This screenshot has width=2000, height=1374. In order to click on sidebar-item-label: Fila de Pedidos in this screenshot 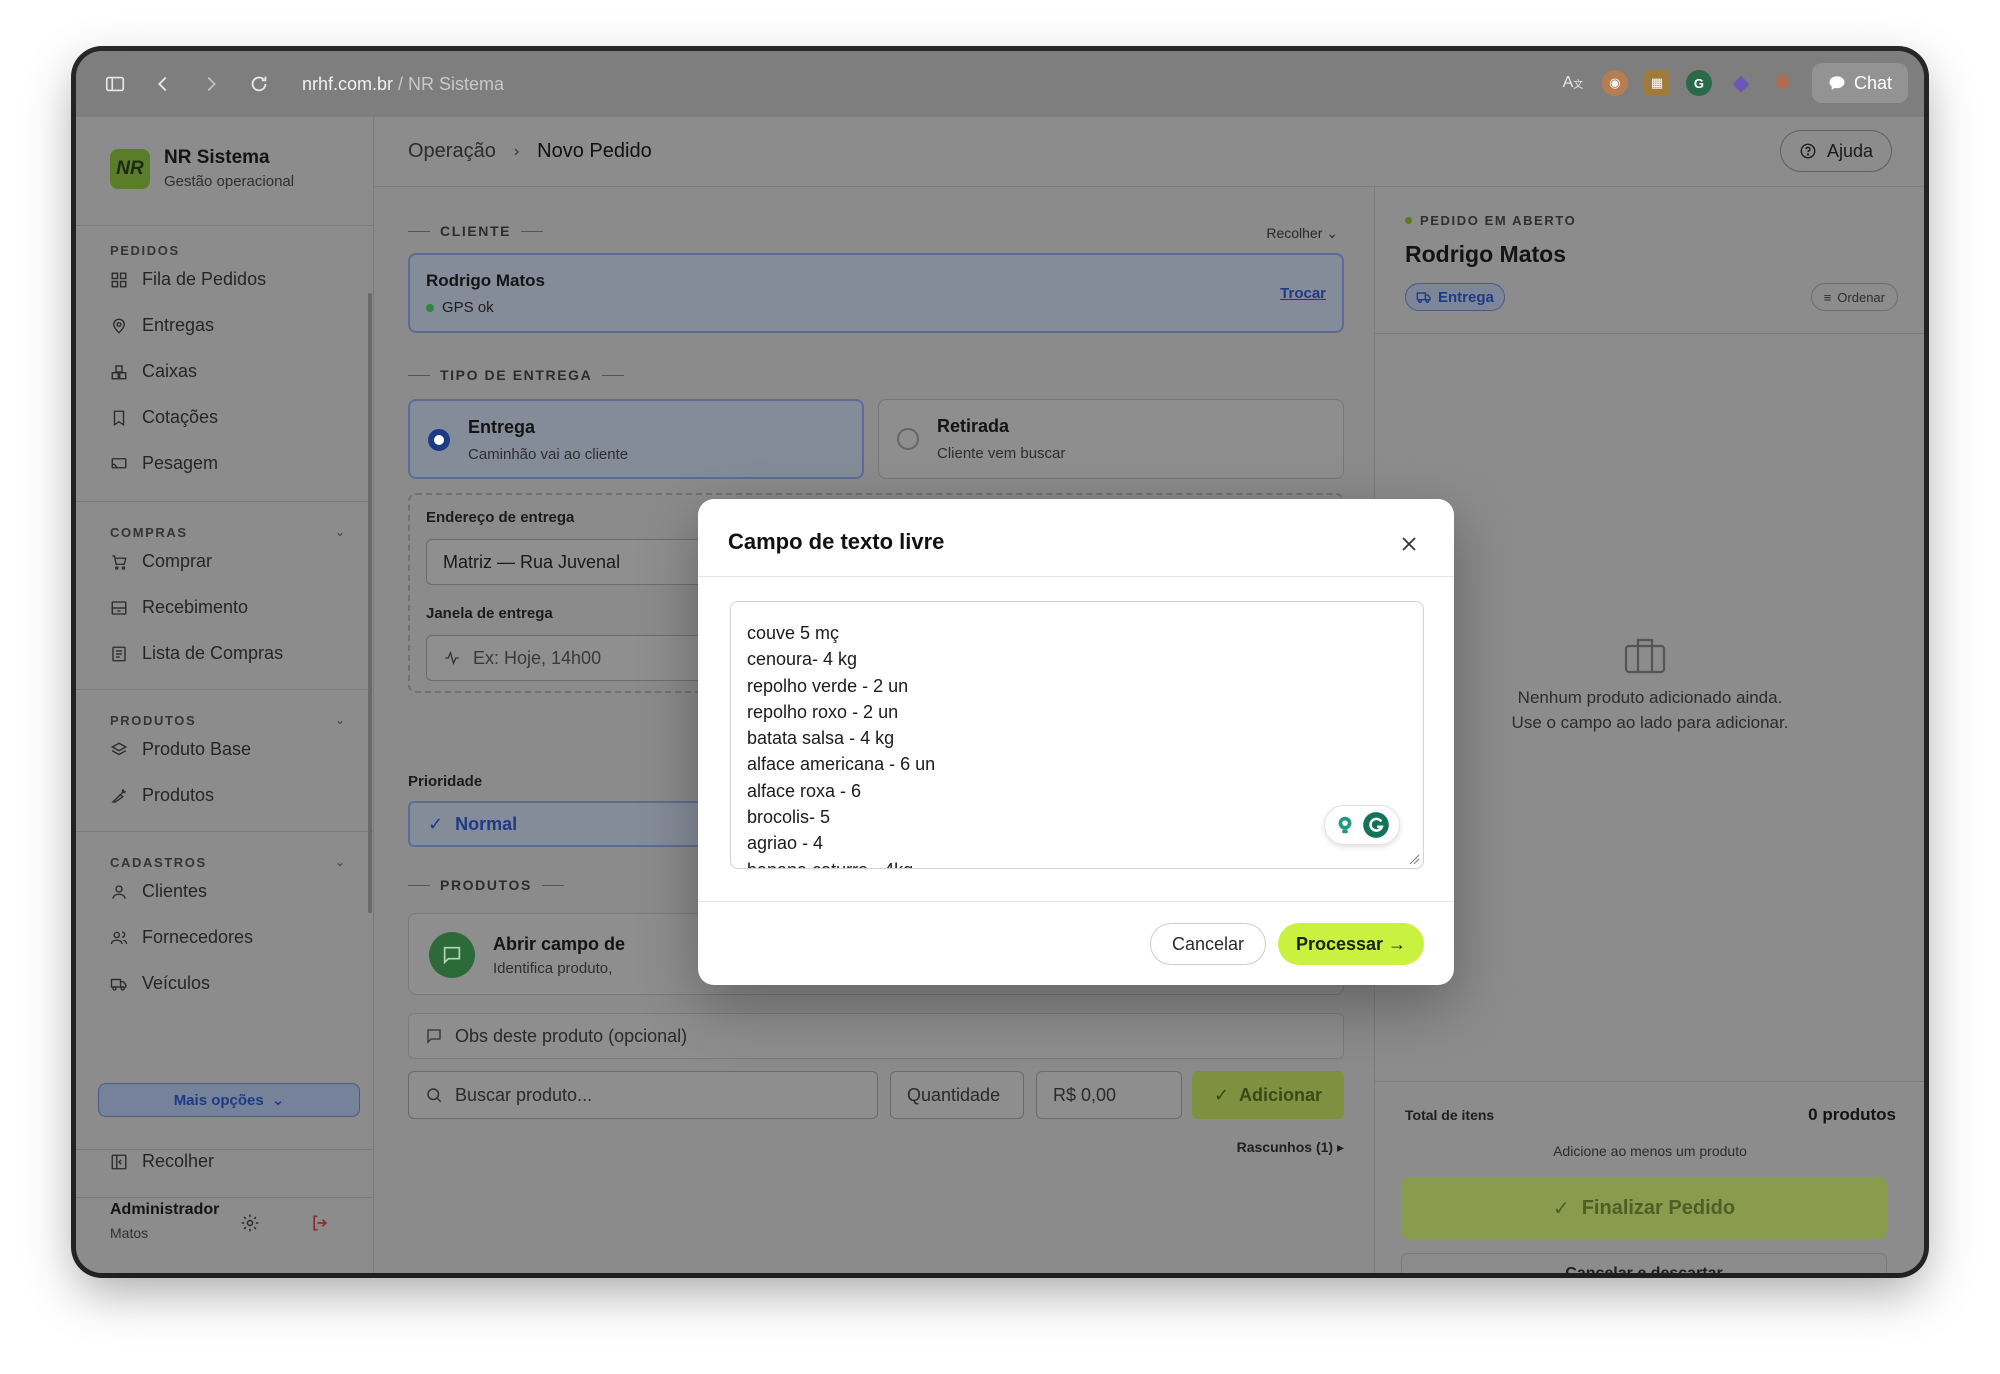, I will do `click(204, 279)`.